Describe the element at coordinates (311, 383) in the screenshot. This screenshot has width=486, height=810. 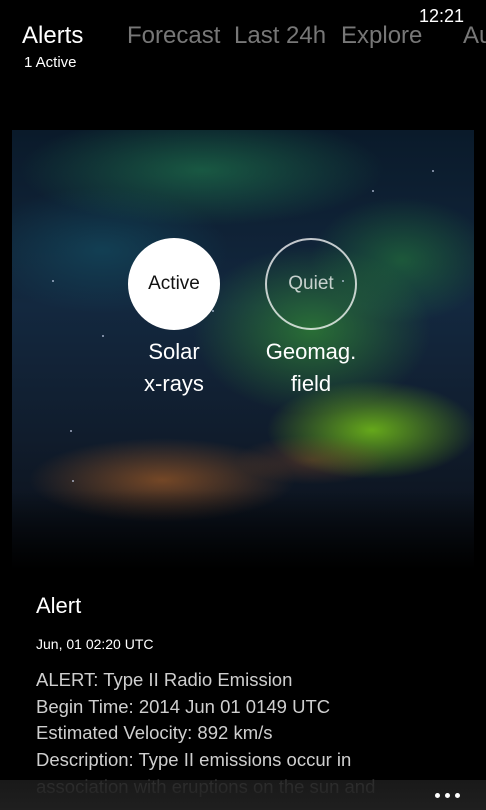
I see `geomag-field-label-line2: field` at that location.